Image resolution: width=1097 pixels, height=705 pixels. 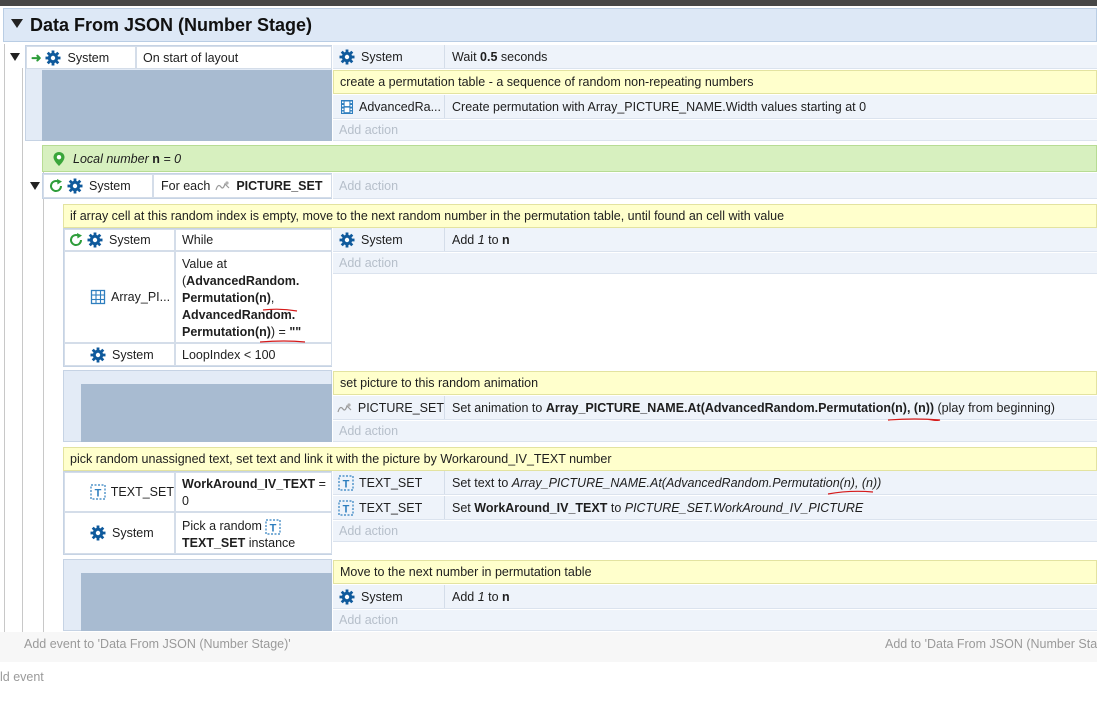 What do you see at coordinates (191, 57) in the screenshot?
I see `condition-text: On start of layout` at bounding box center [191, 57].